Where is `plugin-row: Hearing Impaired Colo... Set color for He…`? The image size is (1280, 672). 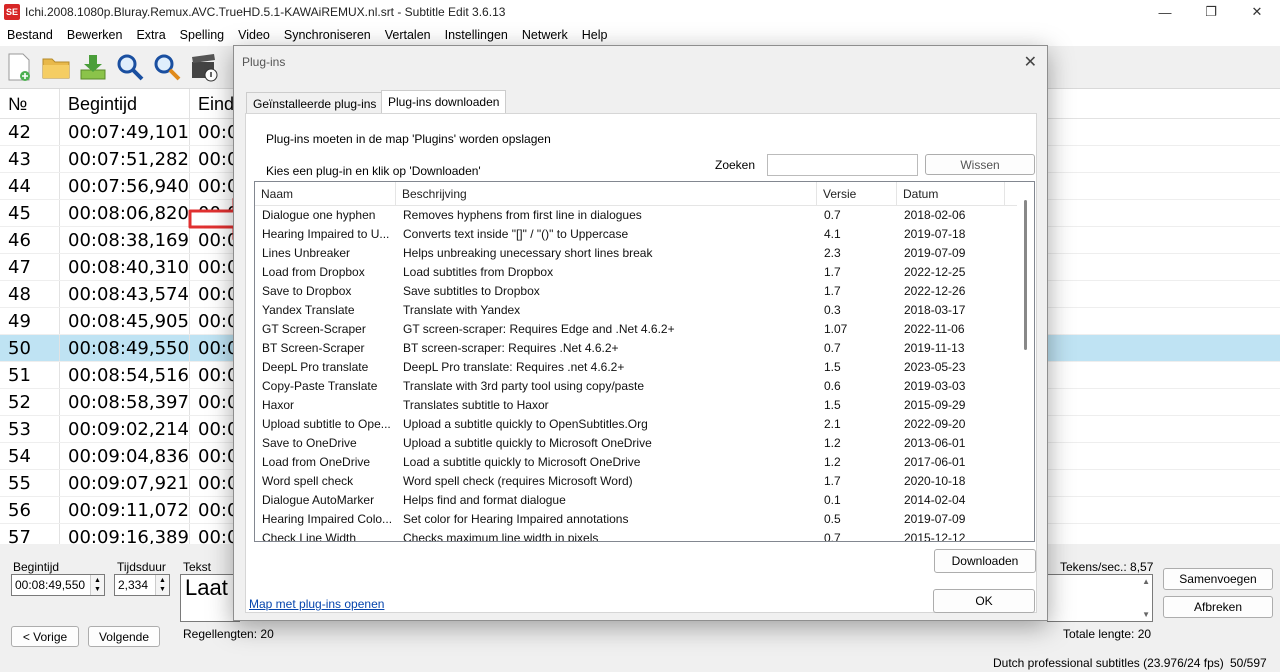
plugin-row: Hearing Impaired Colo... Set color for He… is located at coordinates (644, 519).